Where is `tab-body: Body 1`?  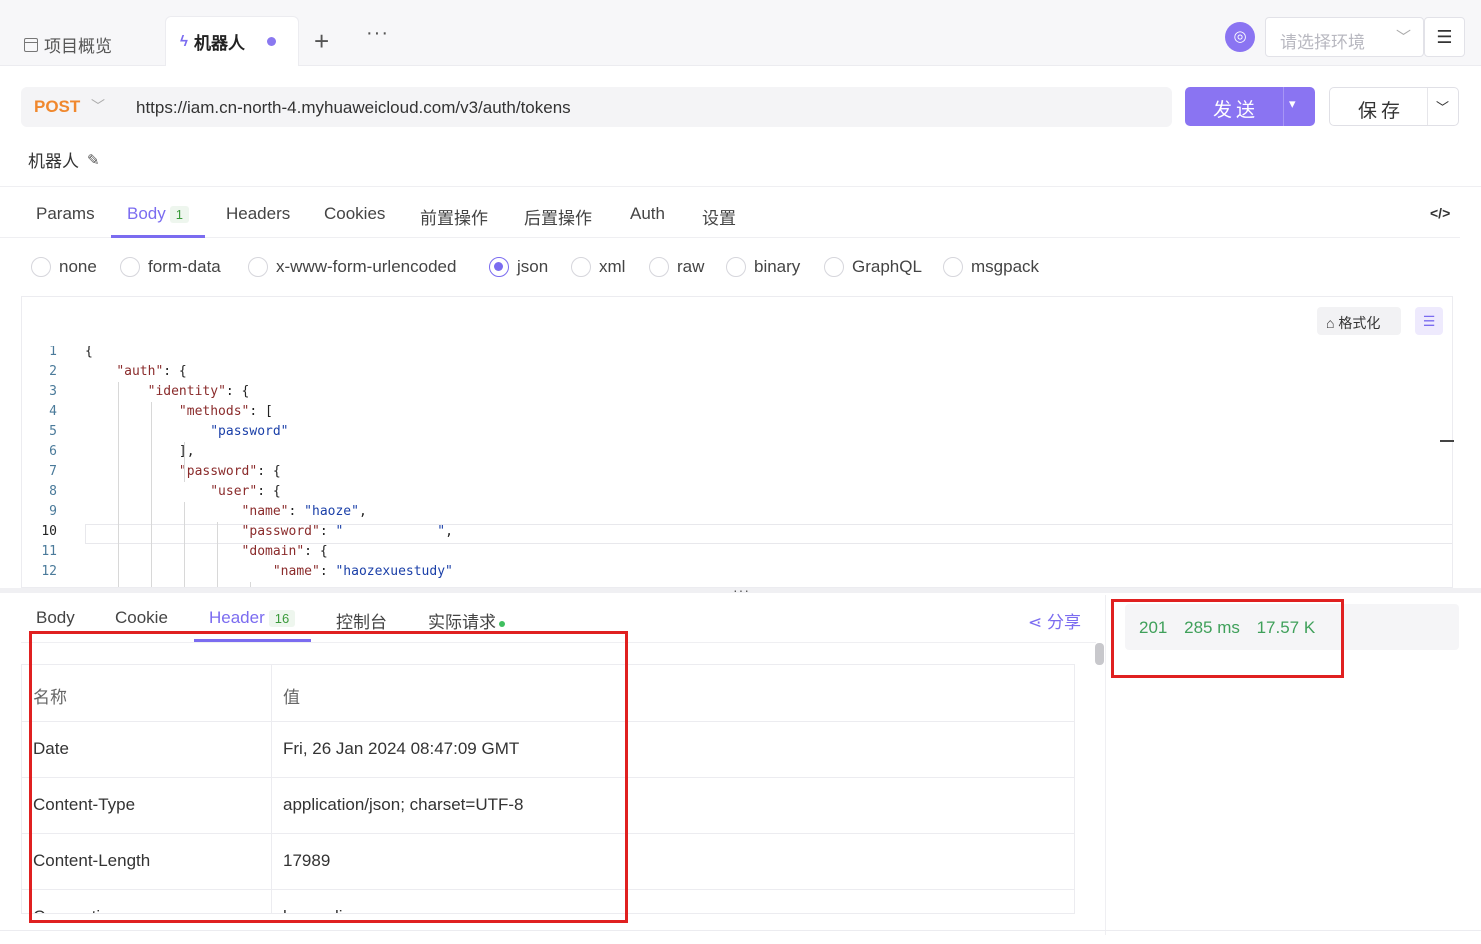 tab-body: Body 1 is located at coordinates (158, 214).